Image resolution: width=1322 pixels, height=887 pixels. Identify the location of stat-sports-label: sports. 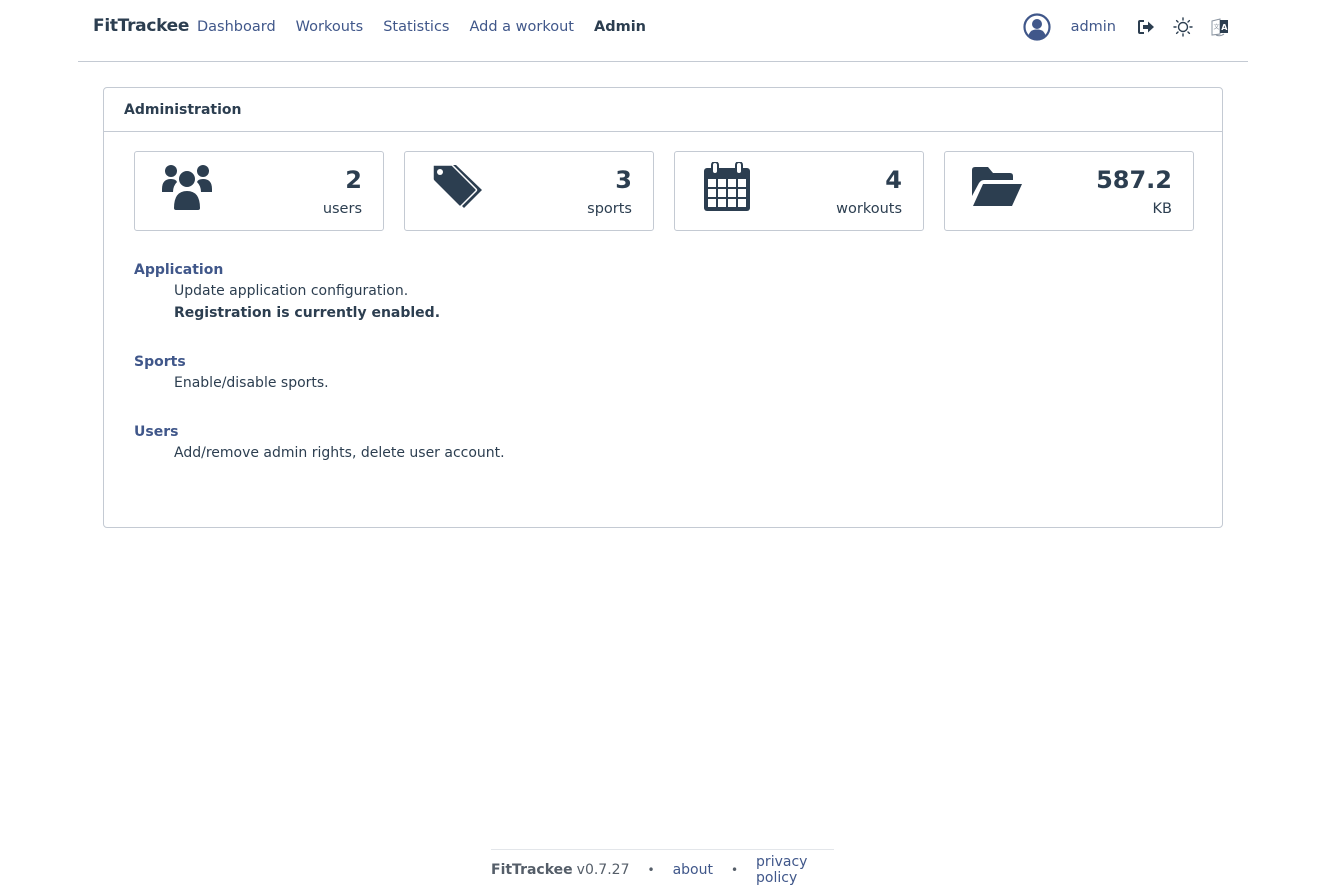
(609, 209).